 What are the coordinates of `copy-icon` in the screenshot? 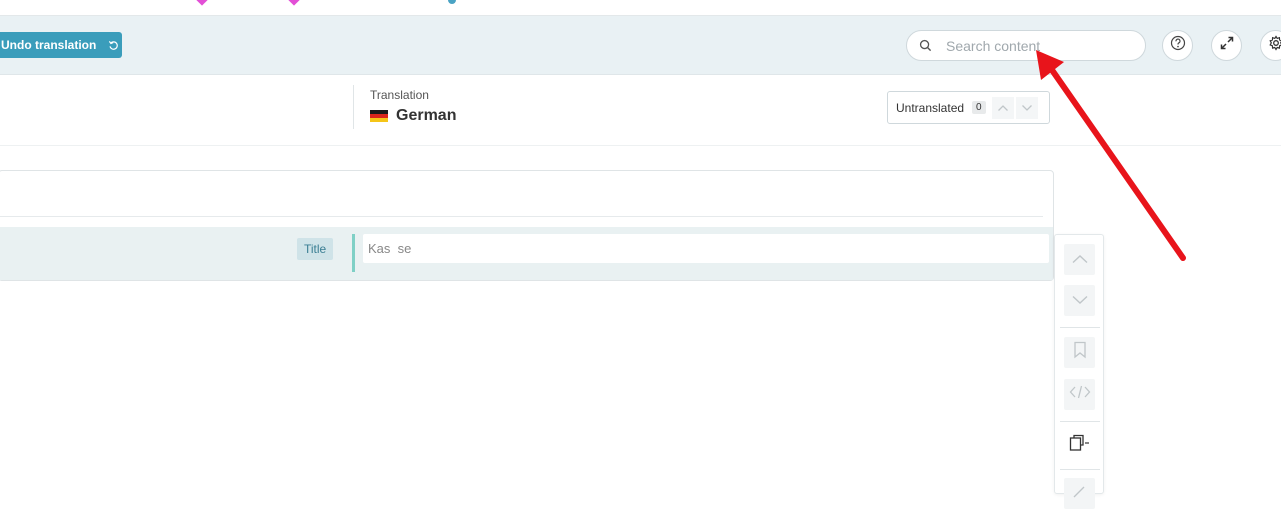 It's located at (1080, 445).